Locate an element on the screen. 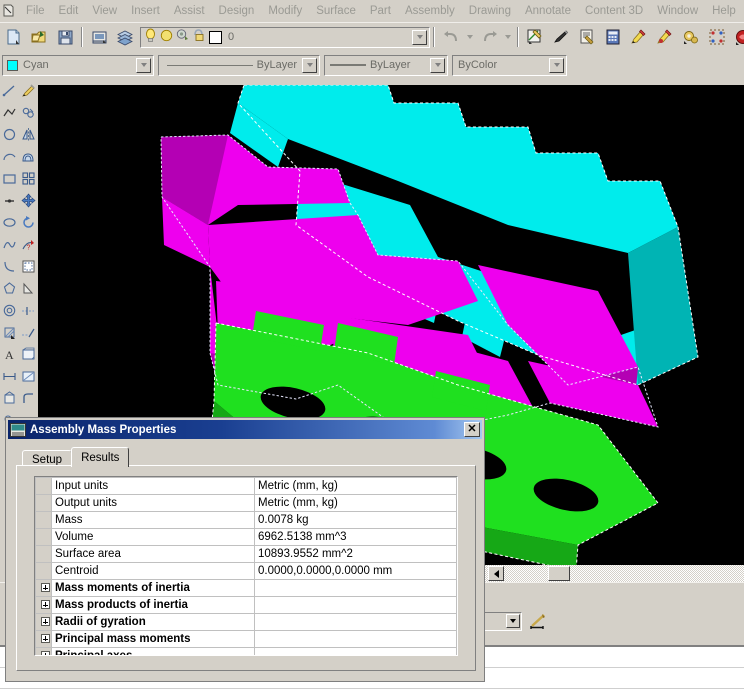 The height and width of the screenshot is (690, 744). break-tool-icon is located at coordinates (28, 354).